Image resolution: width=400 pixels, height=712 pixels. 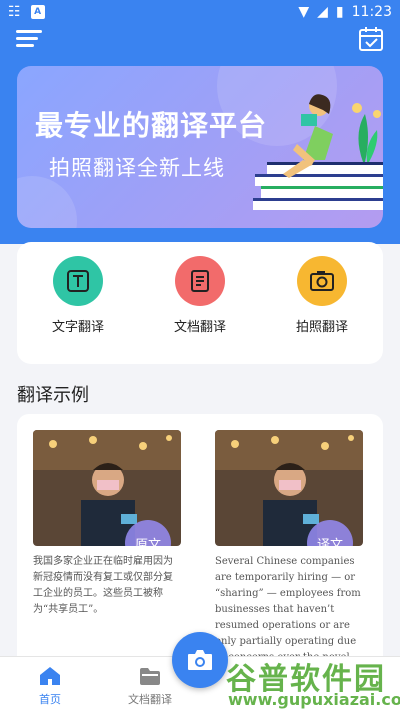 What do you see at coordinates (29, 40) in the screenshot?
I see `menu-icon` at bounding box center [29, 40].